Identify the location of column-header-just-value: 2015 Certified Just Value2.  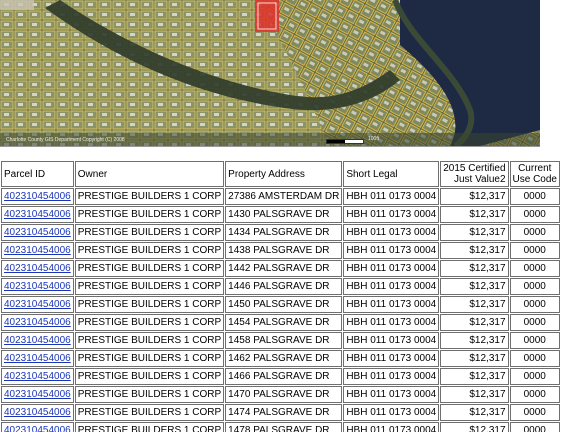
(474, 174).